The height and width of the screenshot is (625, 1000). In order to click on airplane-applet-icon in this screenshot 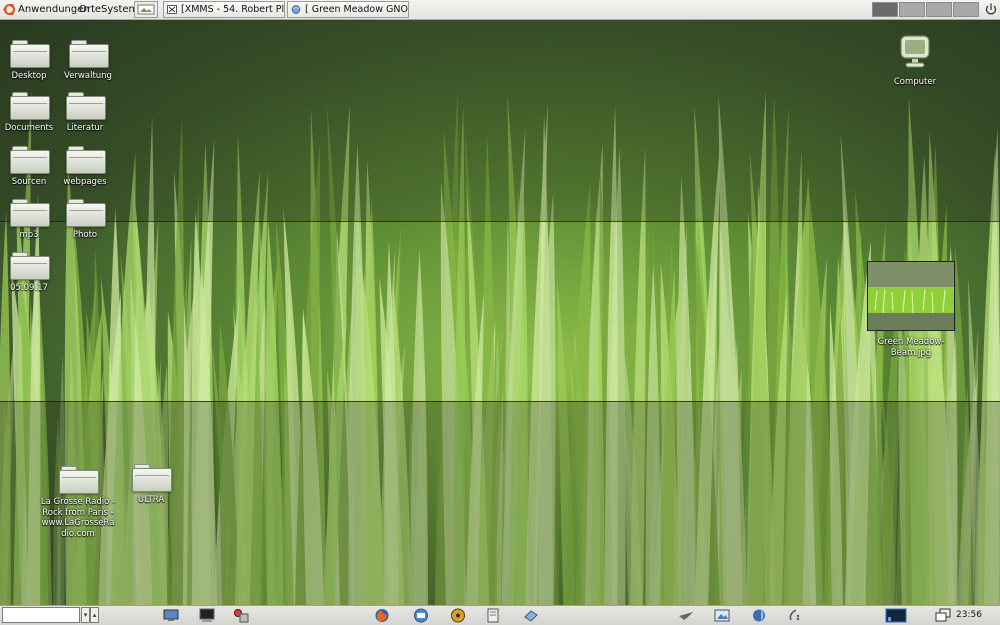, I will do `click(686, 615)`.